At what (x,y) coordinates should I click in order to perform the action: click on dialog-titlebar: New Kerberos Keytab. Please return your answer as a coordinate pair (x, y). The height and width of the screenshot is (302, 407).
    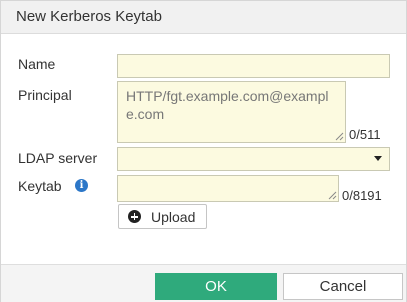
    Looking at the image, I should click on (203, 17).